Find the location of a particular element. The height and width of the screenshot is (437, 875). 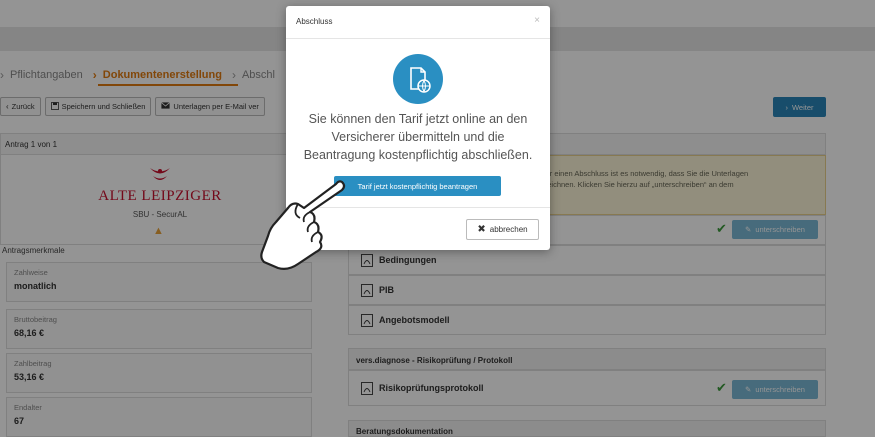

document-globe-icon is located at coordinates (418, 79).